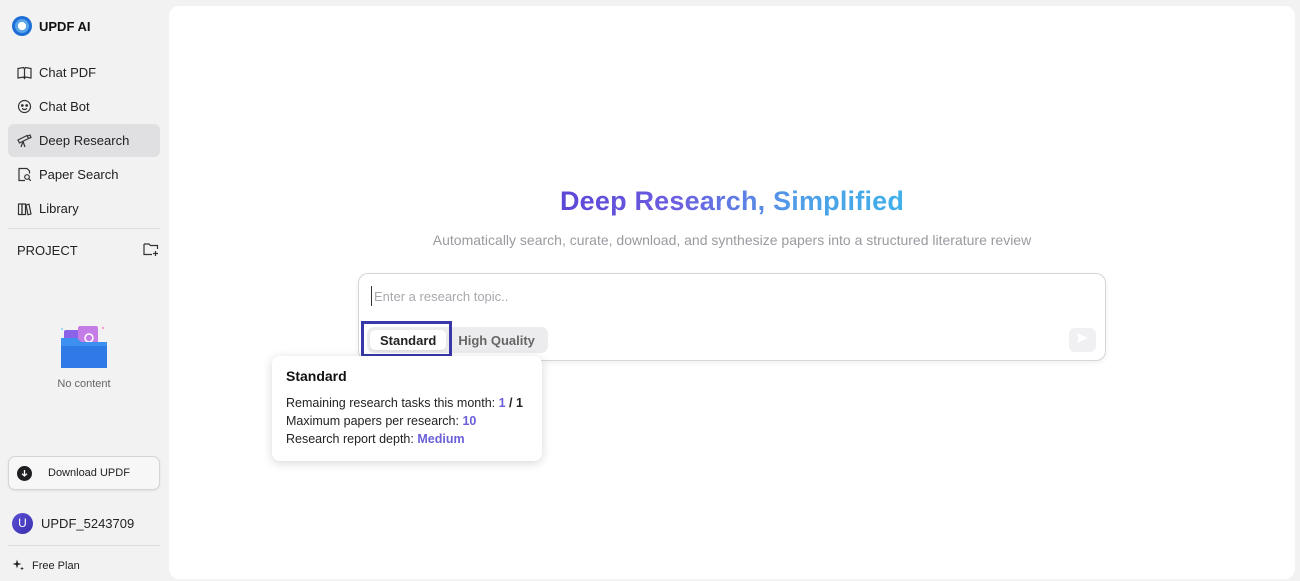 Image resolution: width=1300 pixels, height=581 pixels. Describe the element at coordinates (469, 421) in the screenshot. I see `tooltip-value: 10` at that location.